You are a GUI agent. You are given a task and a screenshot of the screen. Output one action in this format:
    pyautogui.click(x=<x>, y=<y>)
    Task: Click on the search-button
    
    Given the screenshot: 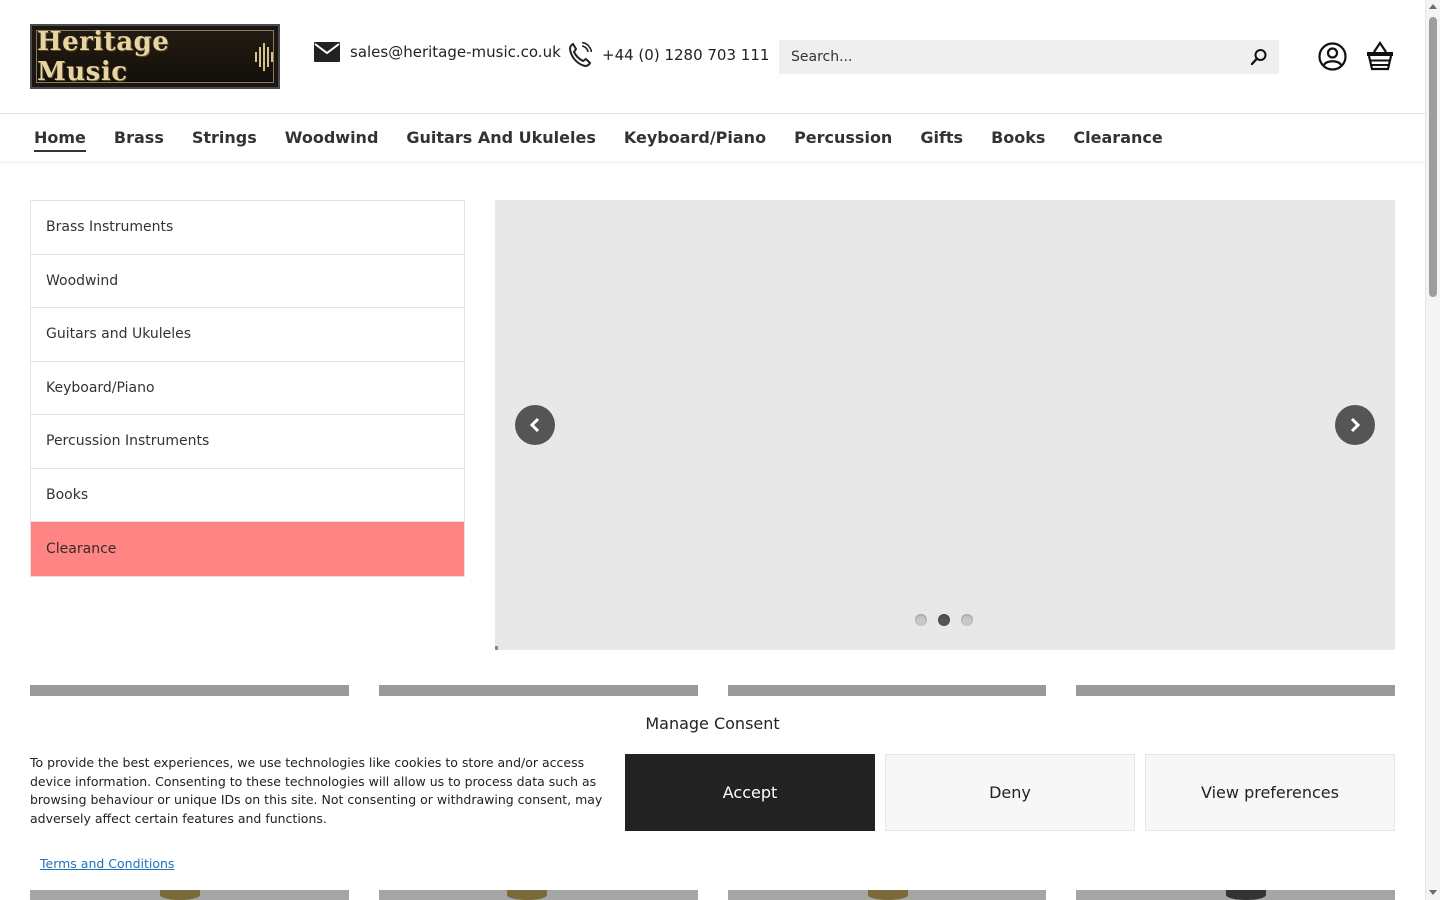 What is the action you would take?
    pyautogui.click(x=1259, y=57)
    